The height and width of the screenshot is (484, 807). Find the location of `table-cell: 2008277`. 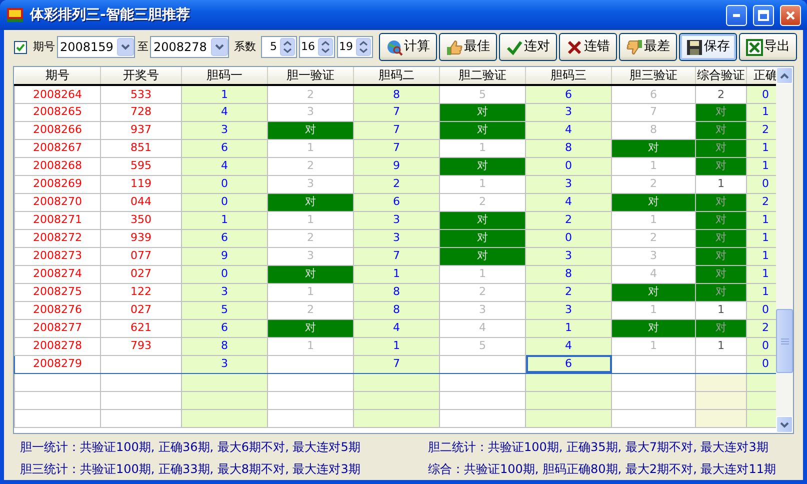

table-cell: 2008277 is located at coordinates (57, 328).